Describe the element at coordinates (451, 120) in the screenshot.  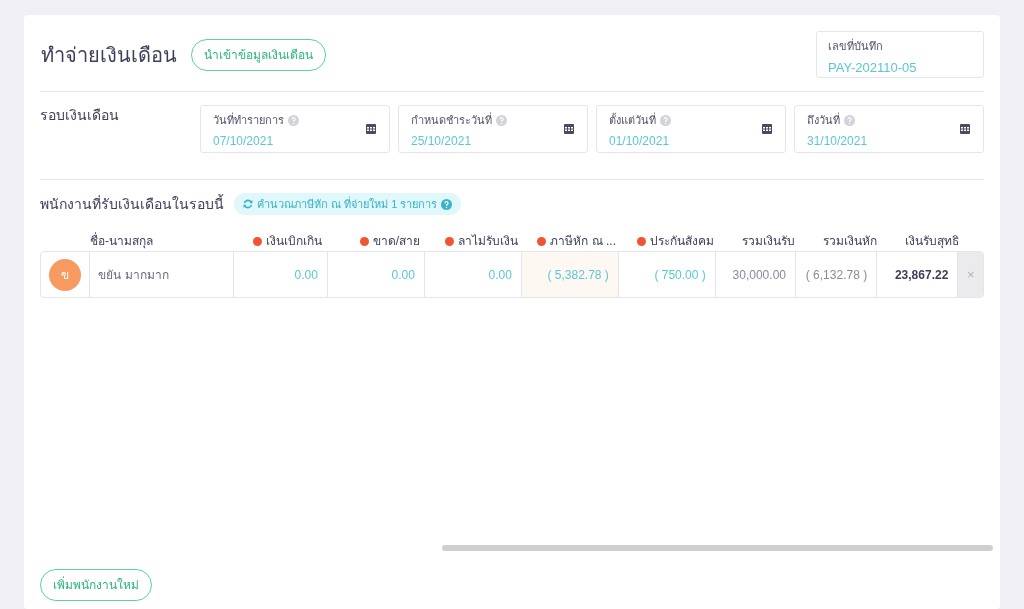
I see `field-label: กำหนดชำระวันที่` at that location.